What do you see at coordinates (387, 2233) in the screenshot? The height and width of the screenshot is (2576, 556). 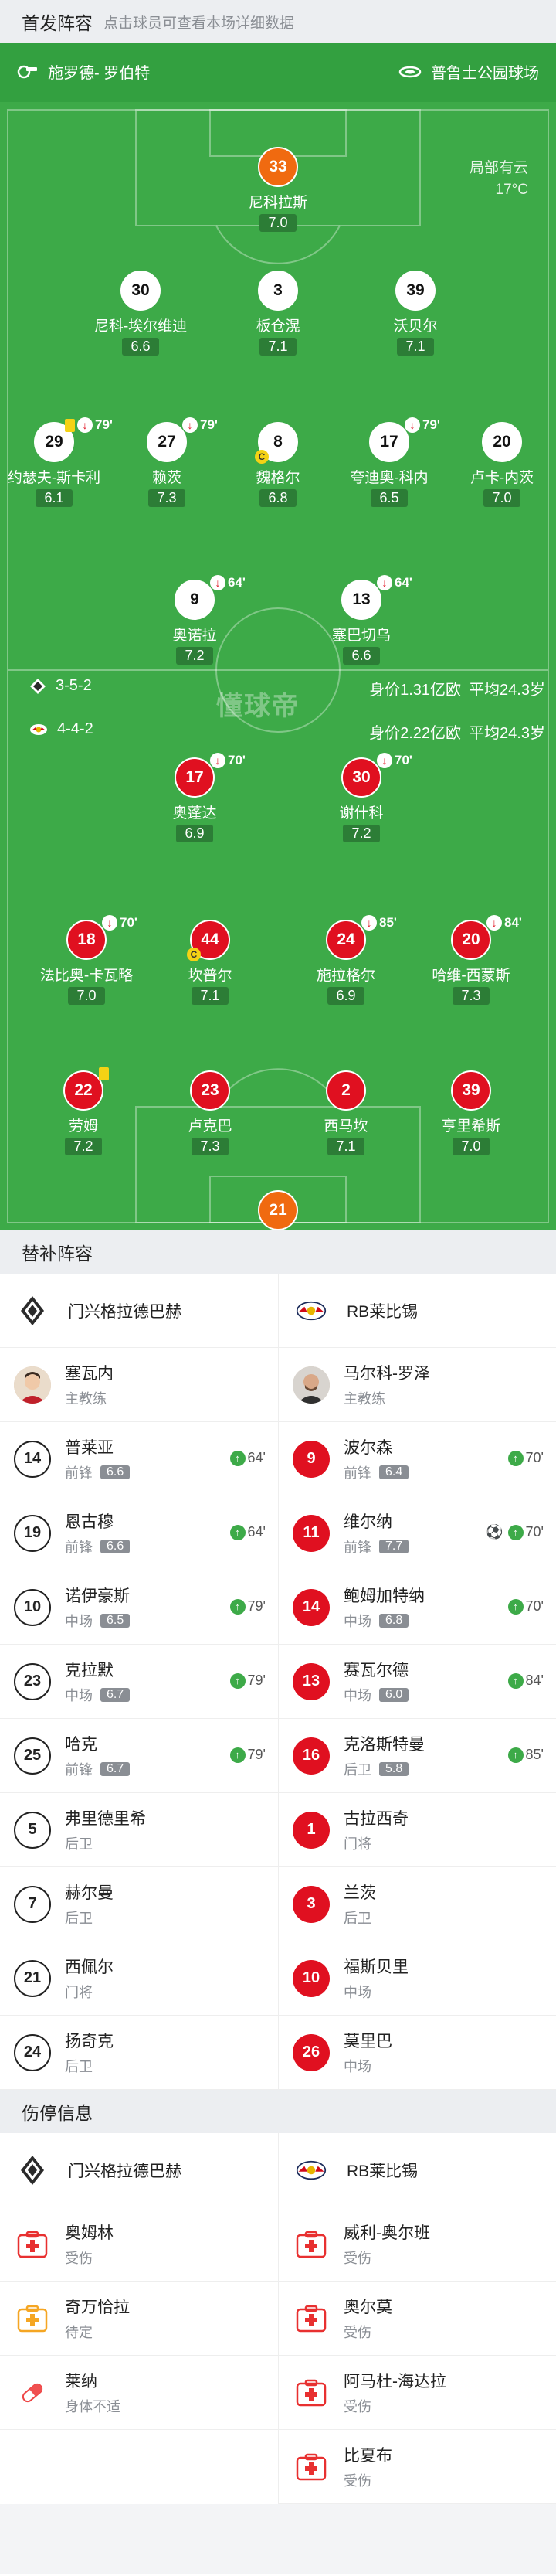 I see `injured-player-name: 威利-奥尔班` at bounding box center [387, 2233].